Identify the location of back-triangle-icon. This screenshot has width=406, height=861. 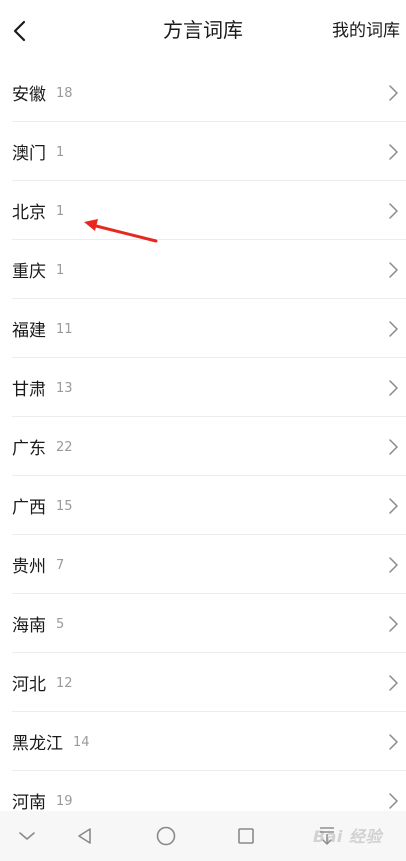
(84, 836).